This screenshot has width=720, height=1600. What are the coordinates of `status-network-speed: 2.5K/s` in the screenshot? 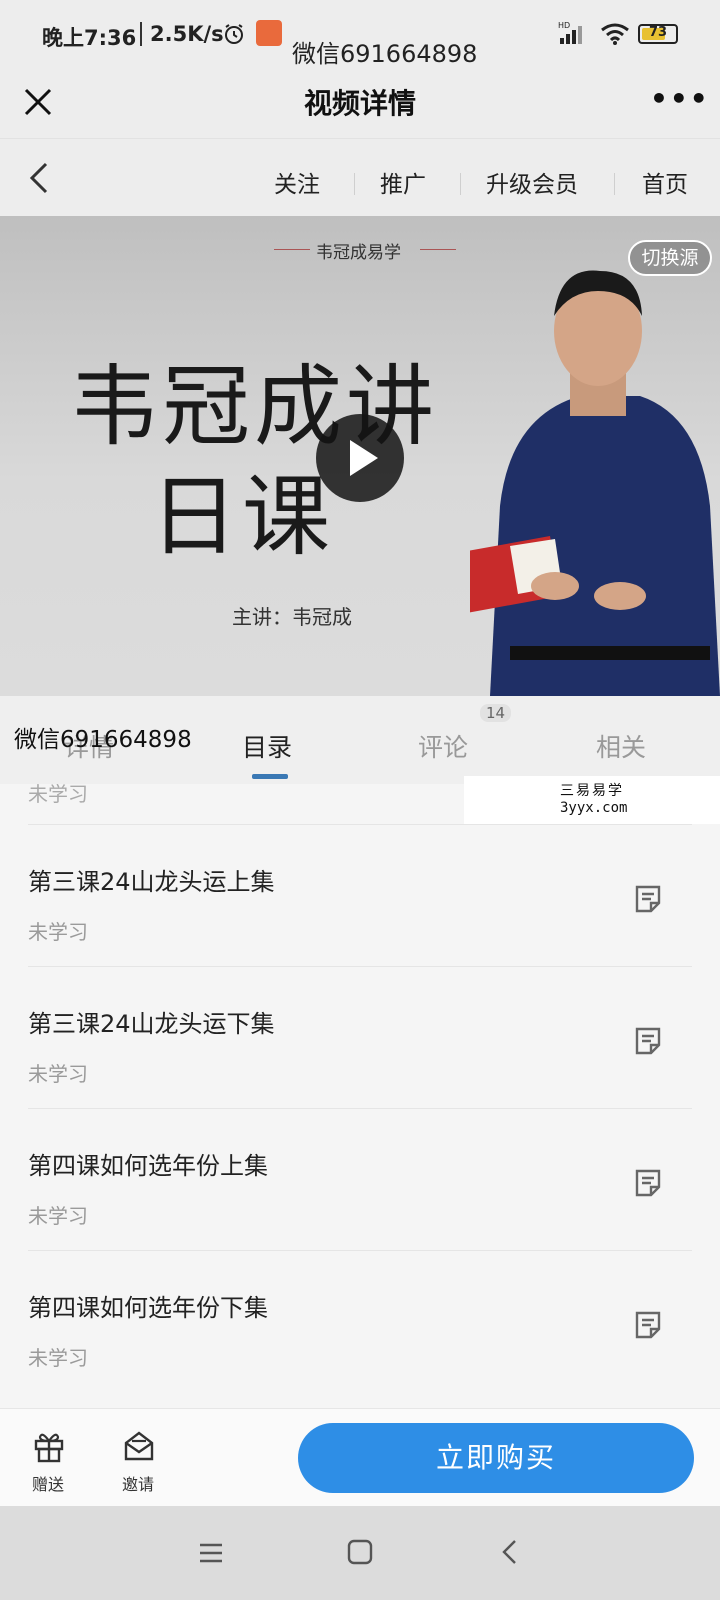 It's located at (187, 34).